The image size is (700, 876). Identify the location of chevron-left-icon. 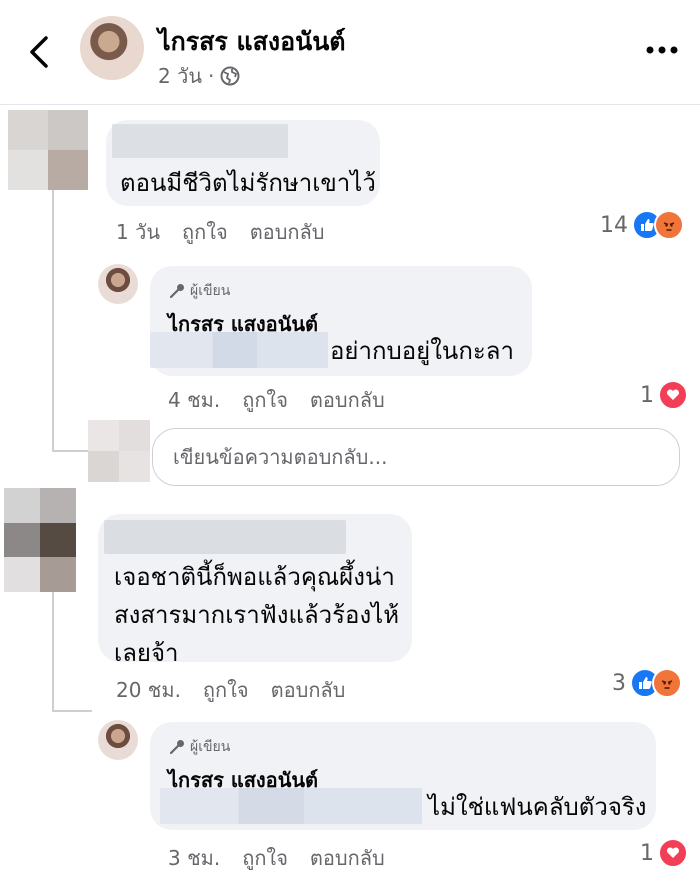
(39, 52).